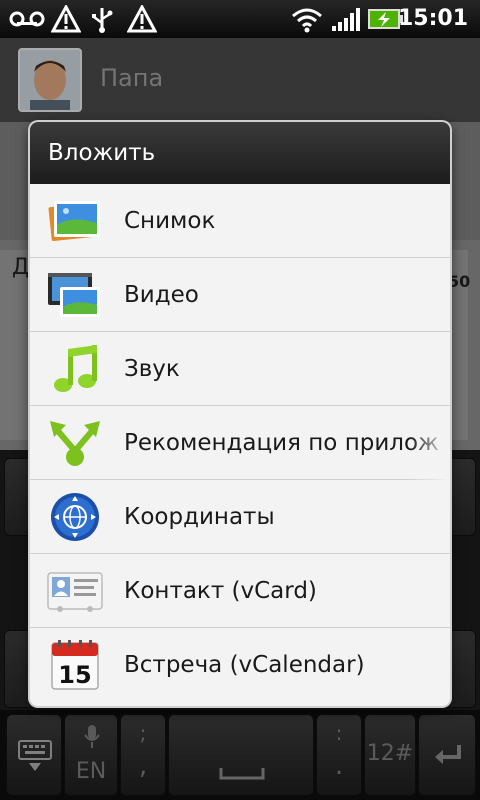 This screenshot has height=800, width=480. Describe the element at coordinates (75, 369) in the screenshot. I see `music-note-icon` at that location.